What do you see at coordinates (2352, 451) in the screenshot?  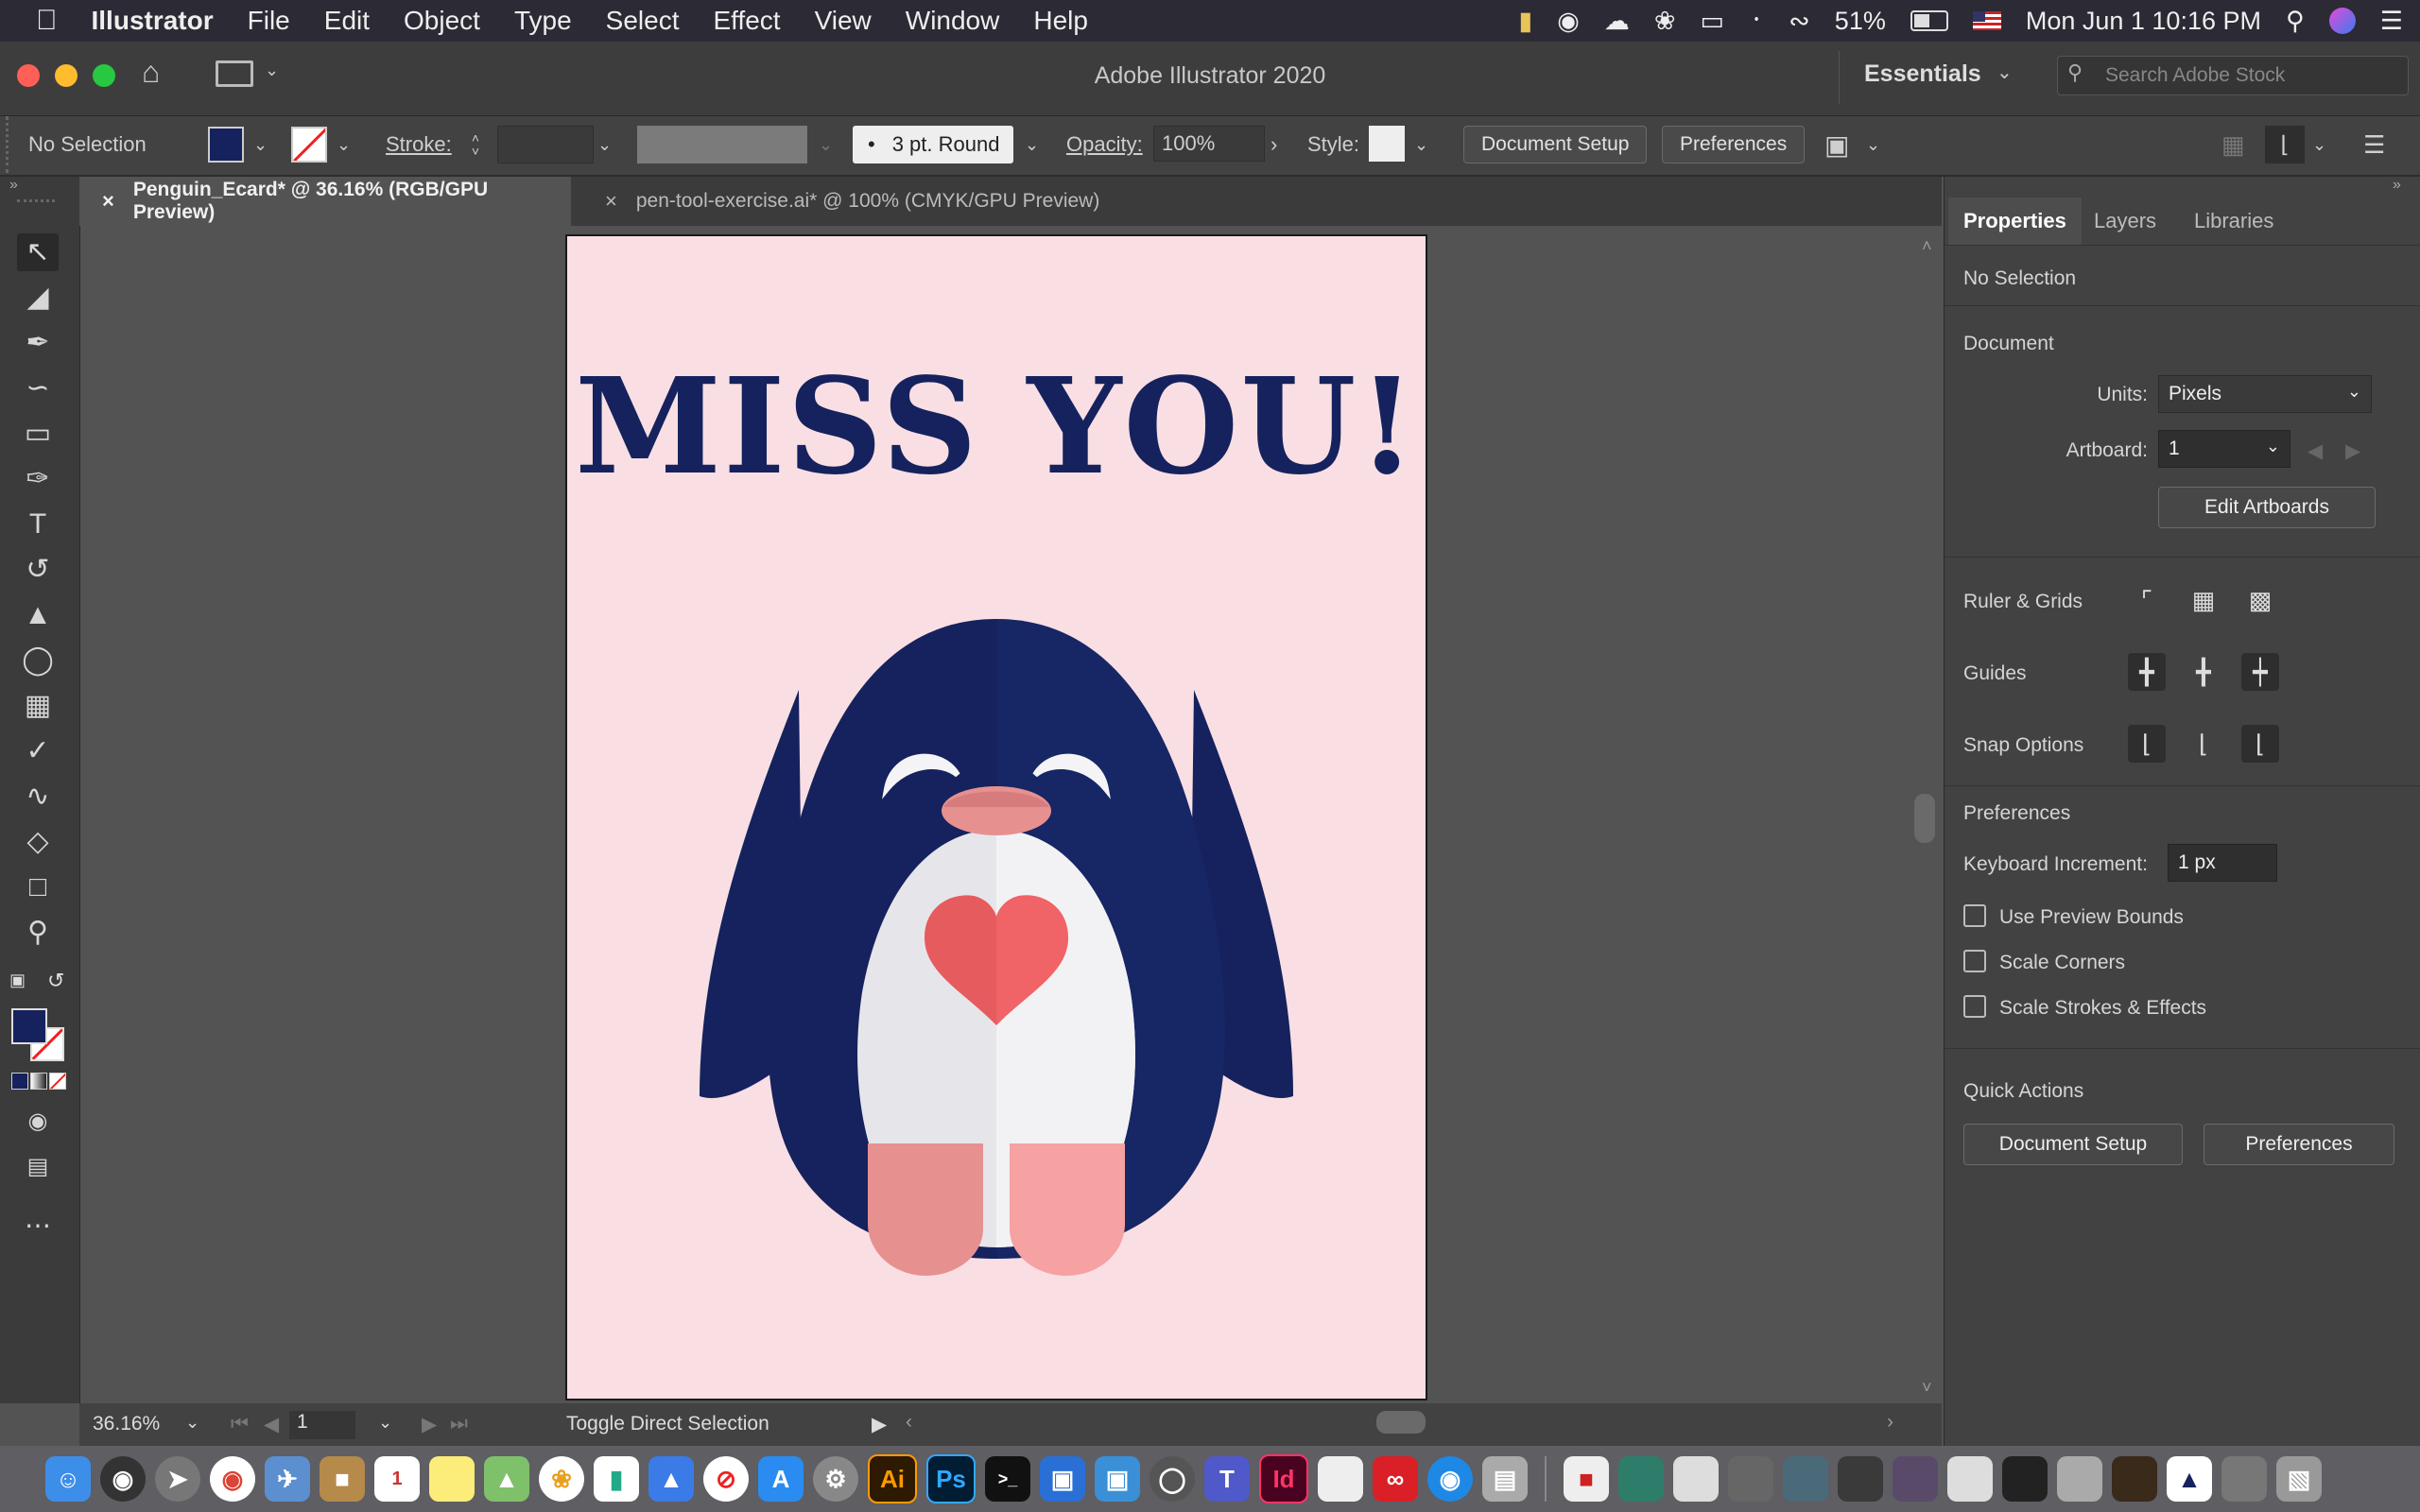 I see `next-artboard-icon: ▶` at bounding box center [2352, 451].